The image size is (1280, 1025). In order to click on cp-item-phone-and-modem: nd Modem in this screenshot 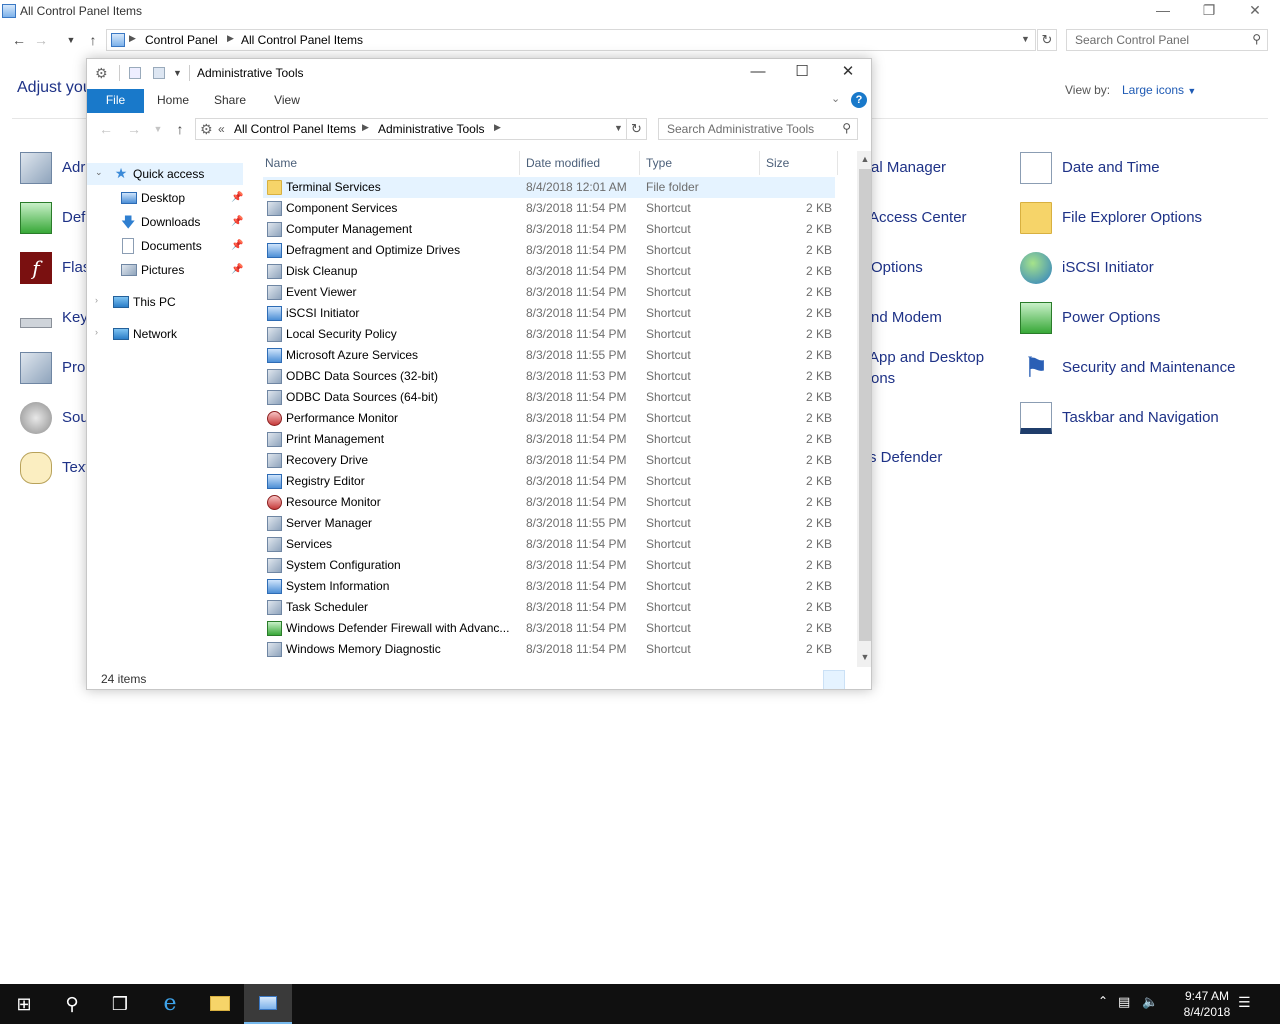, I will do `click(906, 317)`.